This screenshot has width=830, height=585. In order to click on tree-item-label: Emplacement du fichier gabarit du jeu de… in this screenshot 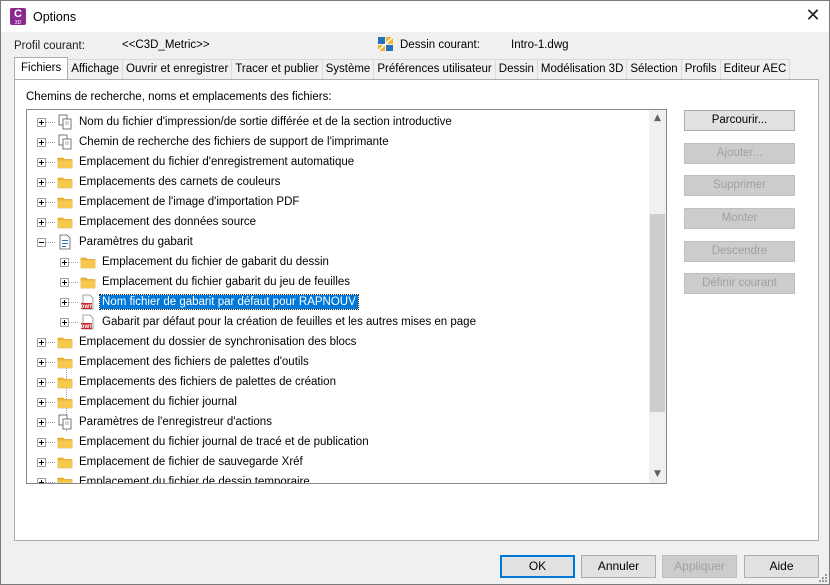, I will do `click(226, 282)`.